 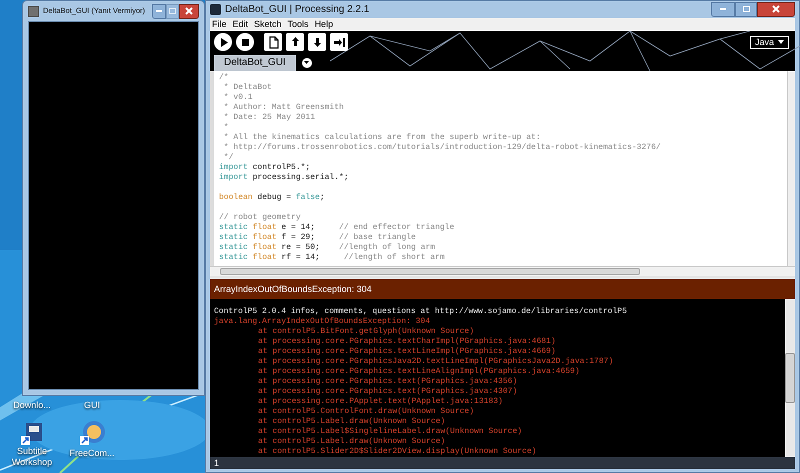 I want to click on error-message: ArrayIndexOutOfBoundsException: 304, so click(x=293, y=289).